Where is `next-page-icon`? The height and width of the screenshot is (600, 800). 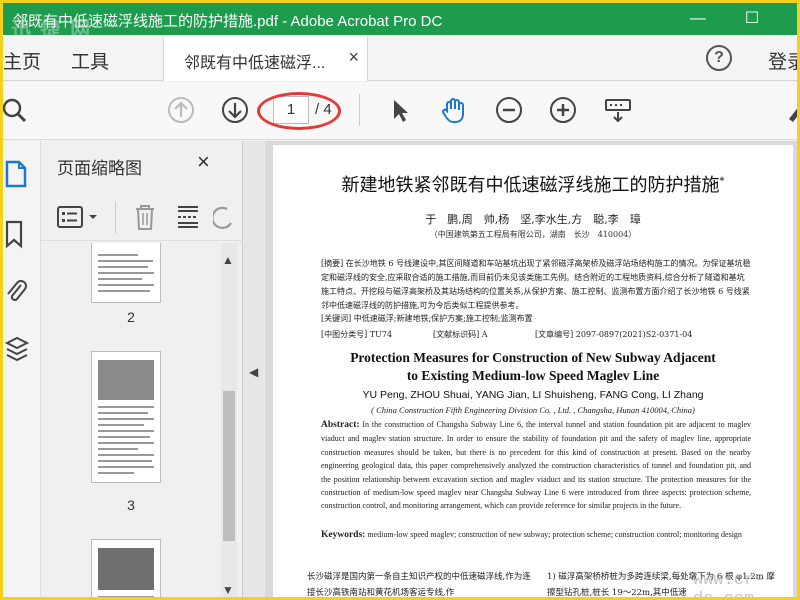
next-page-icon is located at coordinates (235, 110).